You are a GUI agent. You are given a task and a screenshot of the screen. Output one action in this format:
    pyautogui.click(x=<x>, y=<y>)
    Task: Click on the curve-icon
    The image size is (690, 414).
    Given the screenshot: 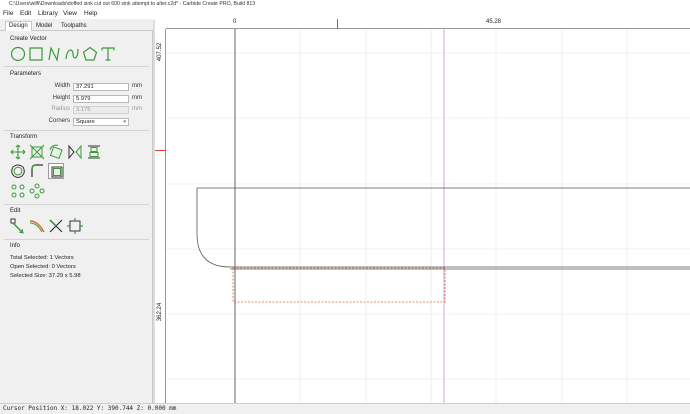 What is the action you would take?
    pyautogui.click(x=72, y=54)
    